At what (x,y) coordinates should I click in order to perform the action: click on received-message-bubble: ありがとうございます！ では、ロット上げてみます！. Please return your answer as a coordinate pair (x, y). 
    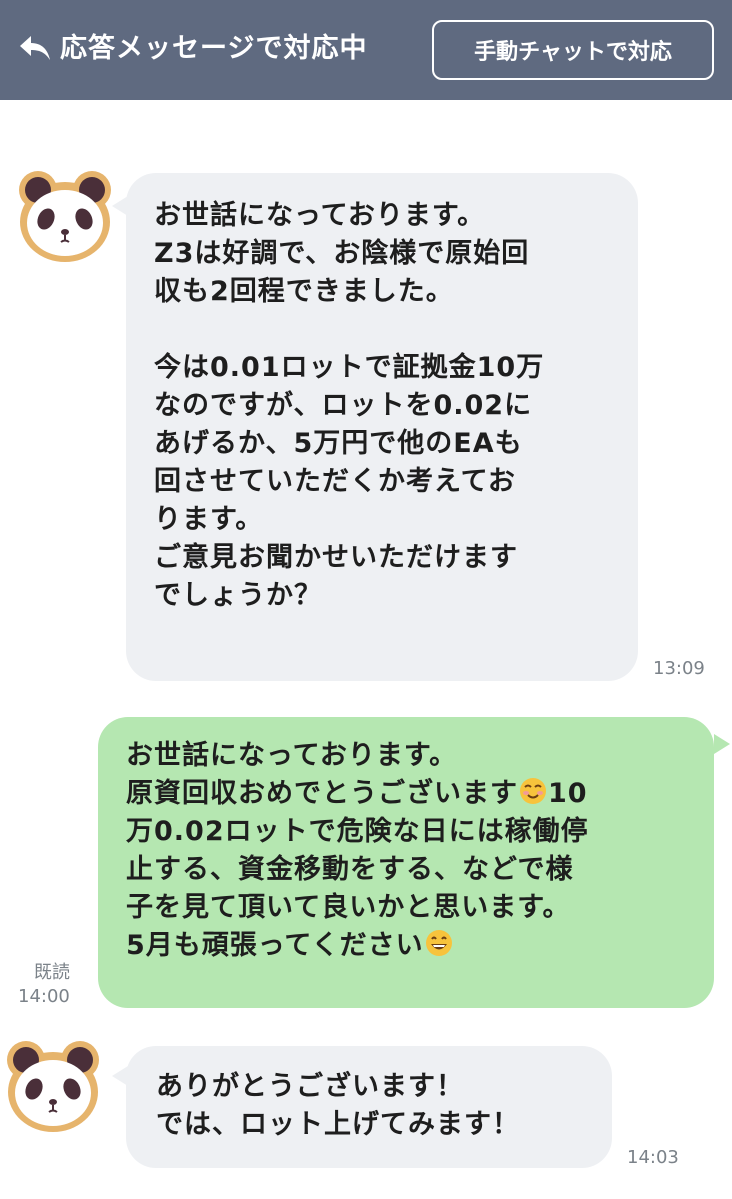
    Looking at the image, I should click on (369, 1107).